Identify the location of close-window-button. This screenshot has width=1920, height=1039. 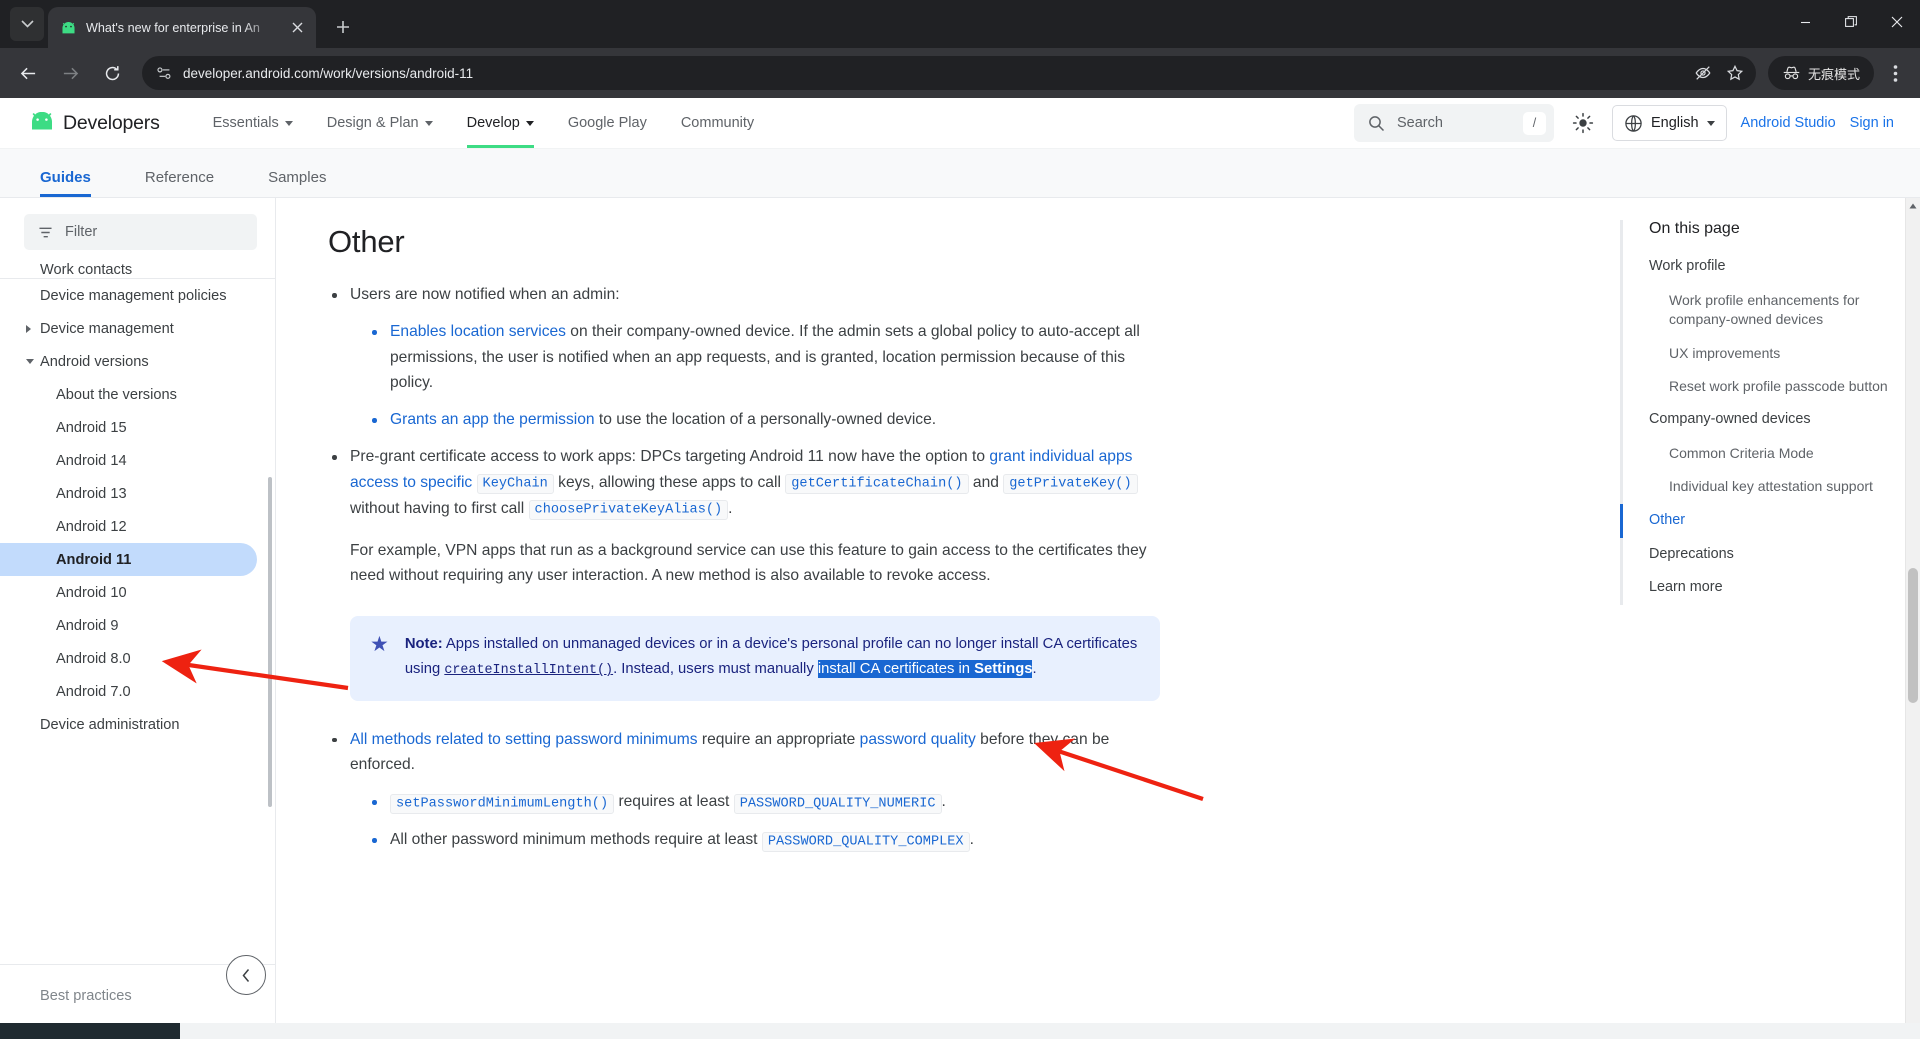
(1897, 22).